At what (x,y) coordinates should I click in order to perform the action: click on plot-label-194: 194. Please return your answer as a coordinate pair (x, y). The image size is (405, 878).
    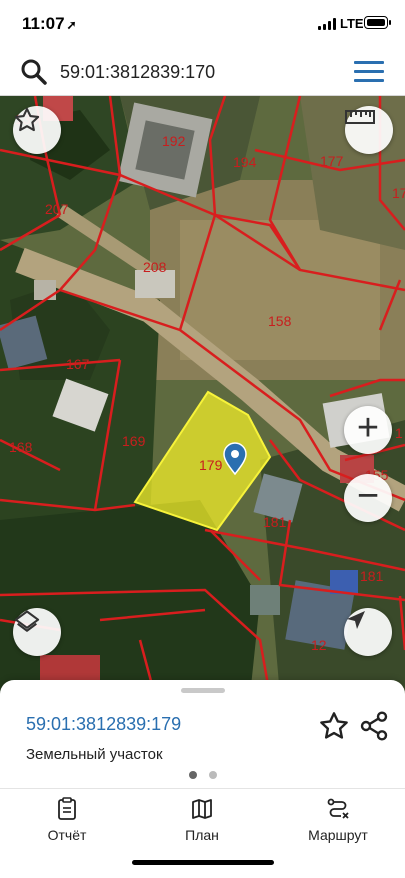
    Looking at the image, I should click on (245, 162).